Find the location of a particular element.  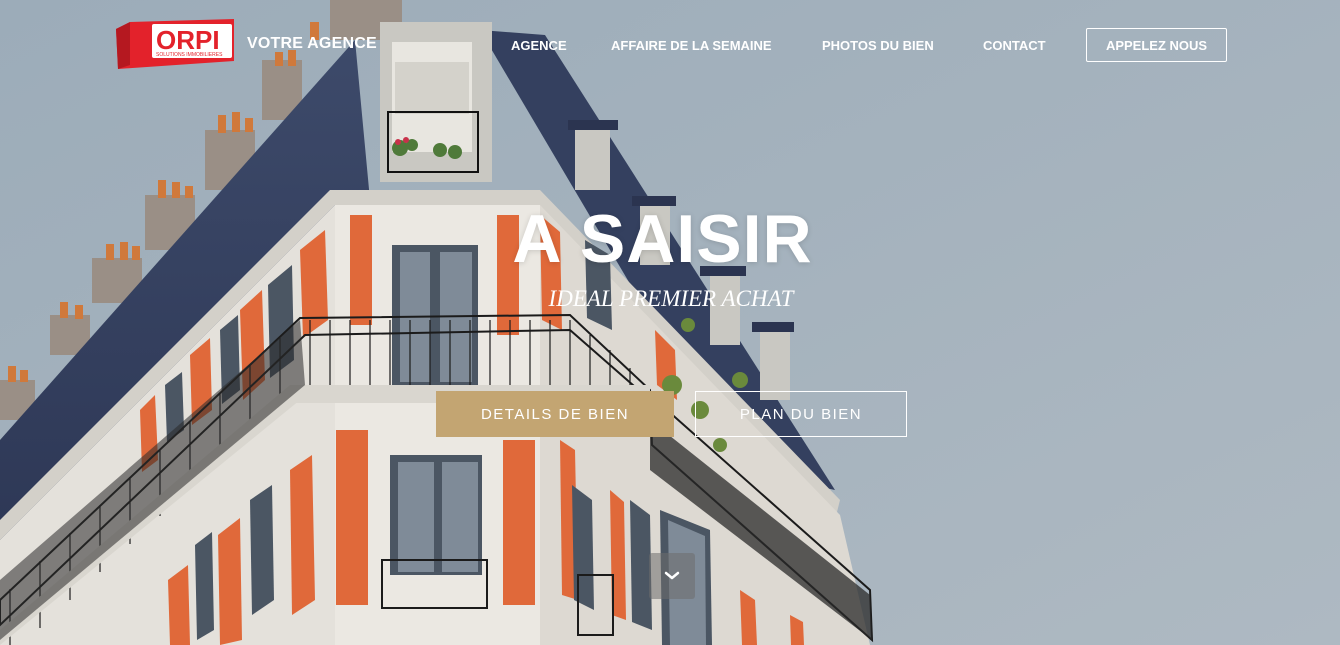

hero-headline: A SAISIR is located at coordinates (662, 239).